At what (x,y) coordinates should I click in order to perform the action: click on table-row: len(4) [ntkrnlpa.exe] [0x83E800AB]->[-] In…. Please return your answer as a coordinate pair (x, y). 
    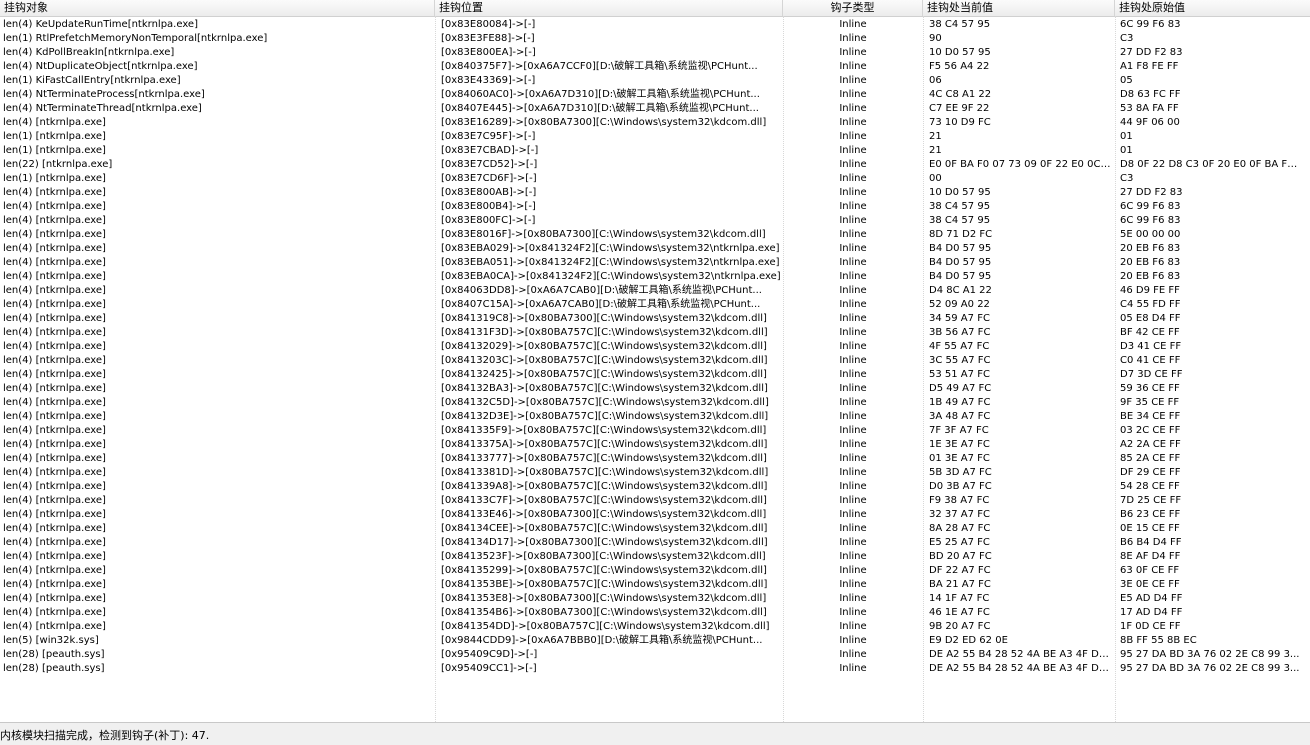
    Looking at the image, I should click on (655, 193).